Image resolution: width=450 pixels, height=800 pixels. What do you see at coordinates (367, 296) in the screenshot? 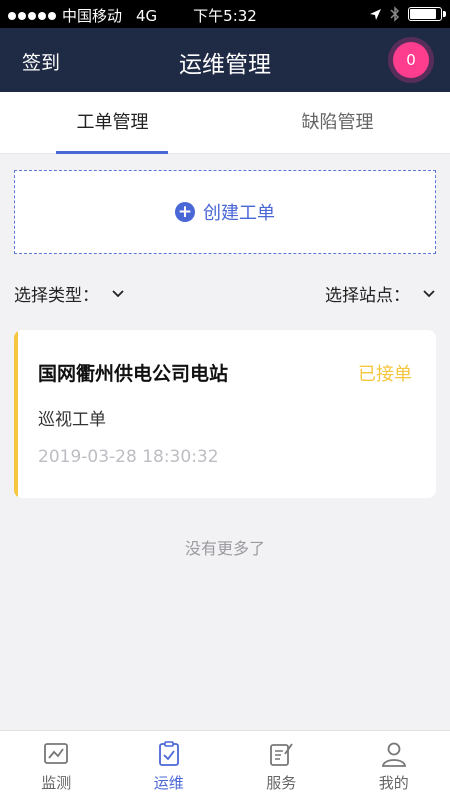
I see `station-filter-label: 选择站点：` at bounding box center [367, 296].